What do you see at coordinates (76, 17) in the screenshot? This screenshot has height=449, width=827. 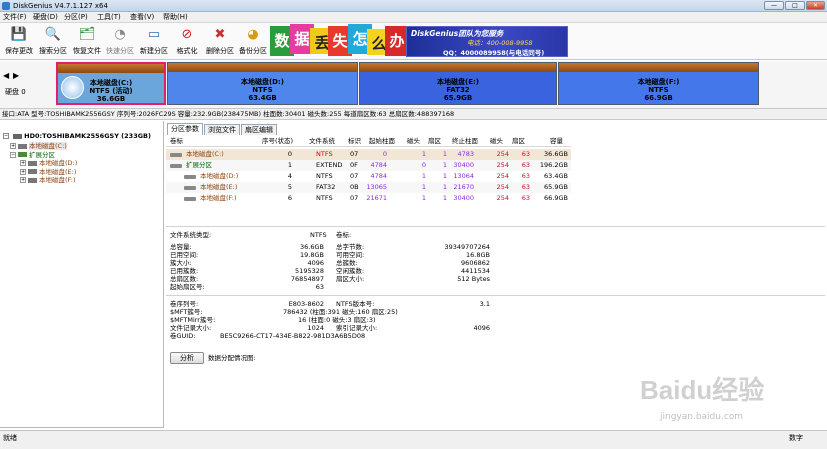 I see `menu-partition: 分区(P)` at bounding box center [76, 17].